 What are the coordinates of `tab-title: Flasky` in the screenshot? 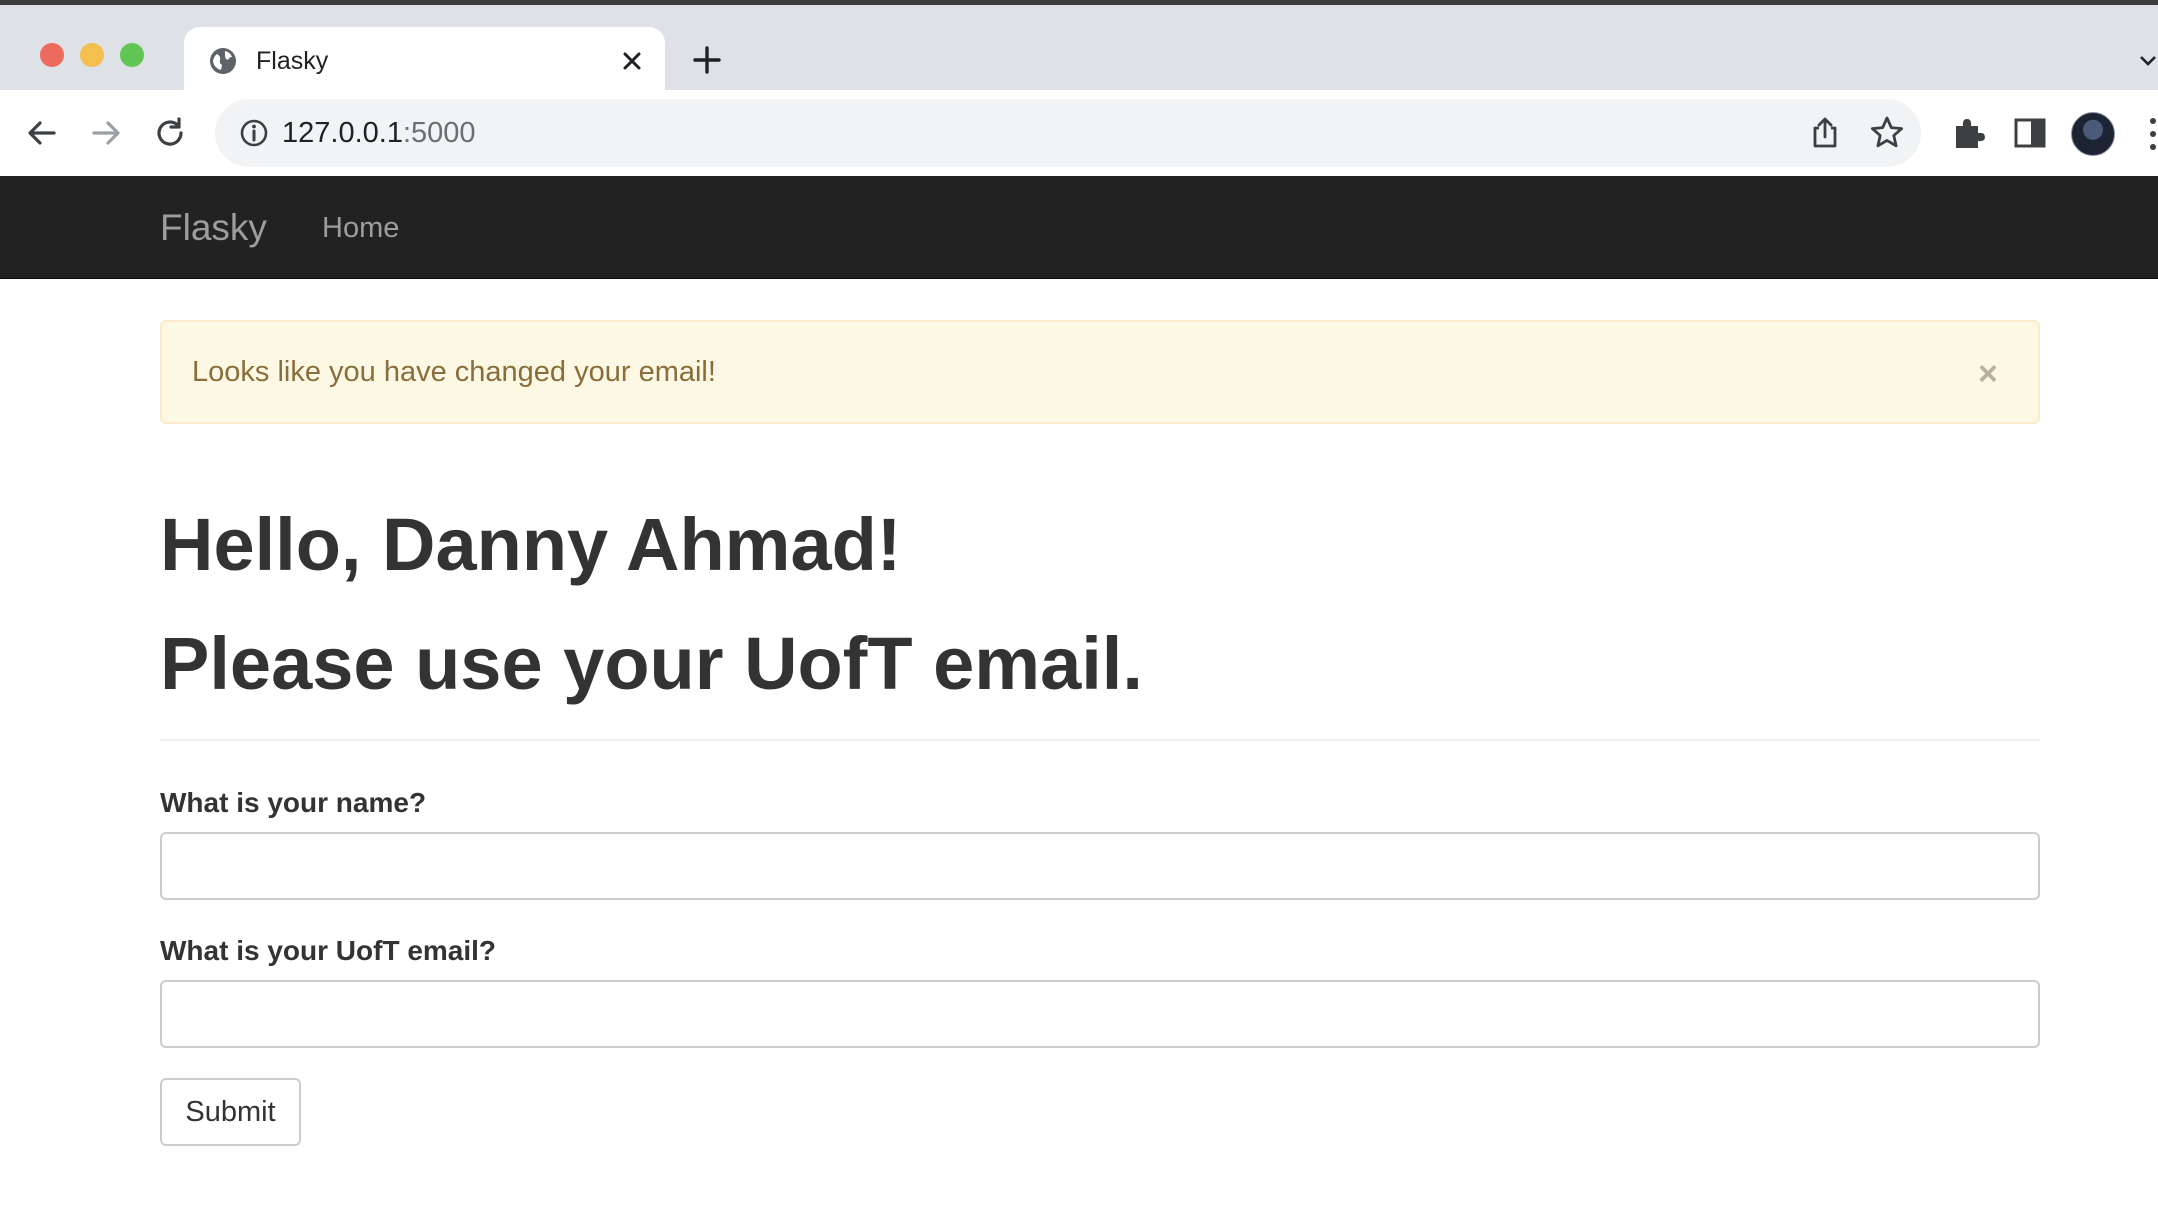 It's located at (292, 61).